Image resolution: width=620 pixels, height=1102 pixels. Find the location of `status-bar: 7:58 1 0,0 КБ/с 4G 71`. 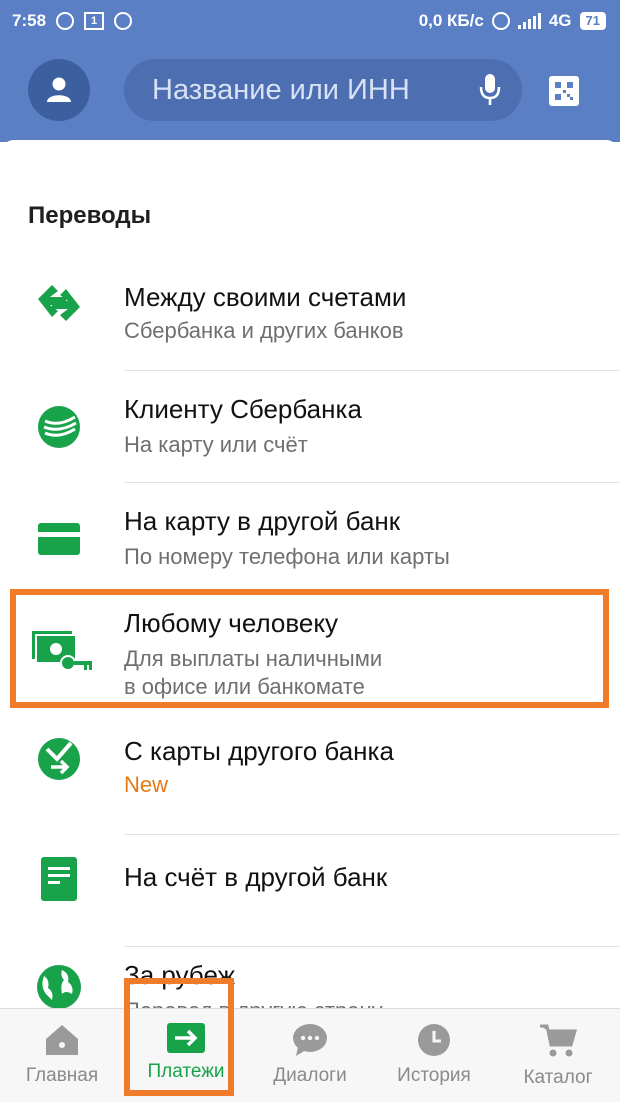

status-bar: 7:58 1 0,0 КБ/с 4G 71 is located at coordinates (310, 21).